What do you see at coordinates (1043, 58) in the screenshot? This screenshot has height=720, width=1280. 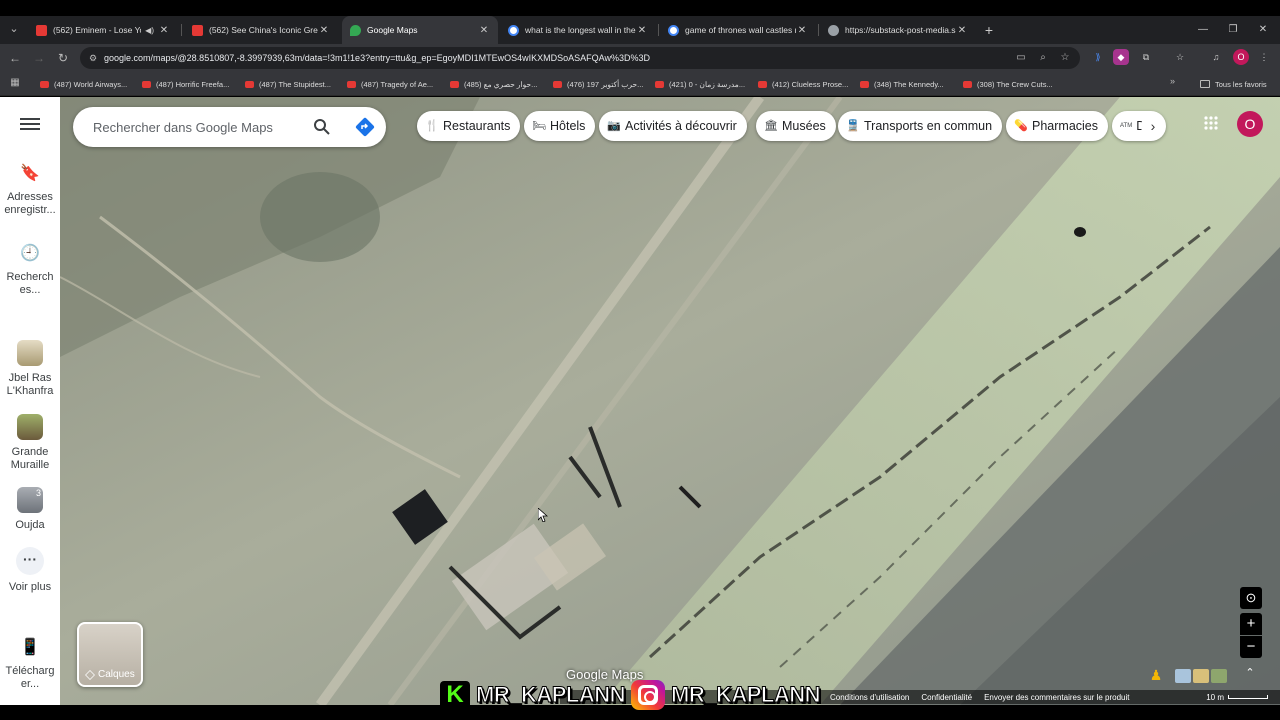 I see `zoom-icon: ⌕` at bounding box center [1043, 58].